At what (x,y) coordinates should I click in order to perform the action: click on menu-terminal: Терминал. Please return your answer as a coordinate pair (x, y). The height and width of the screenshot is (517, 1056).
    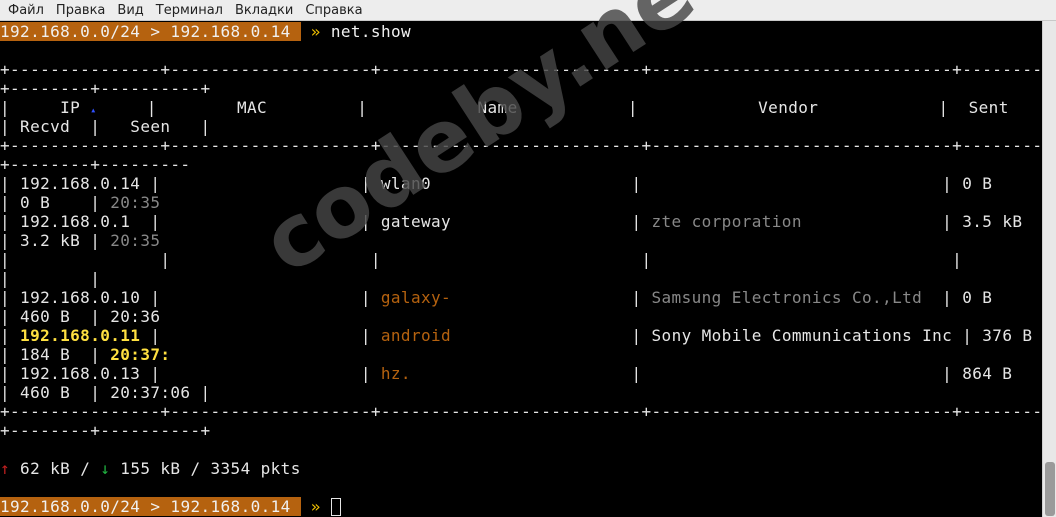
    Looking at the image, I should click on (189, 10).